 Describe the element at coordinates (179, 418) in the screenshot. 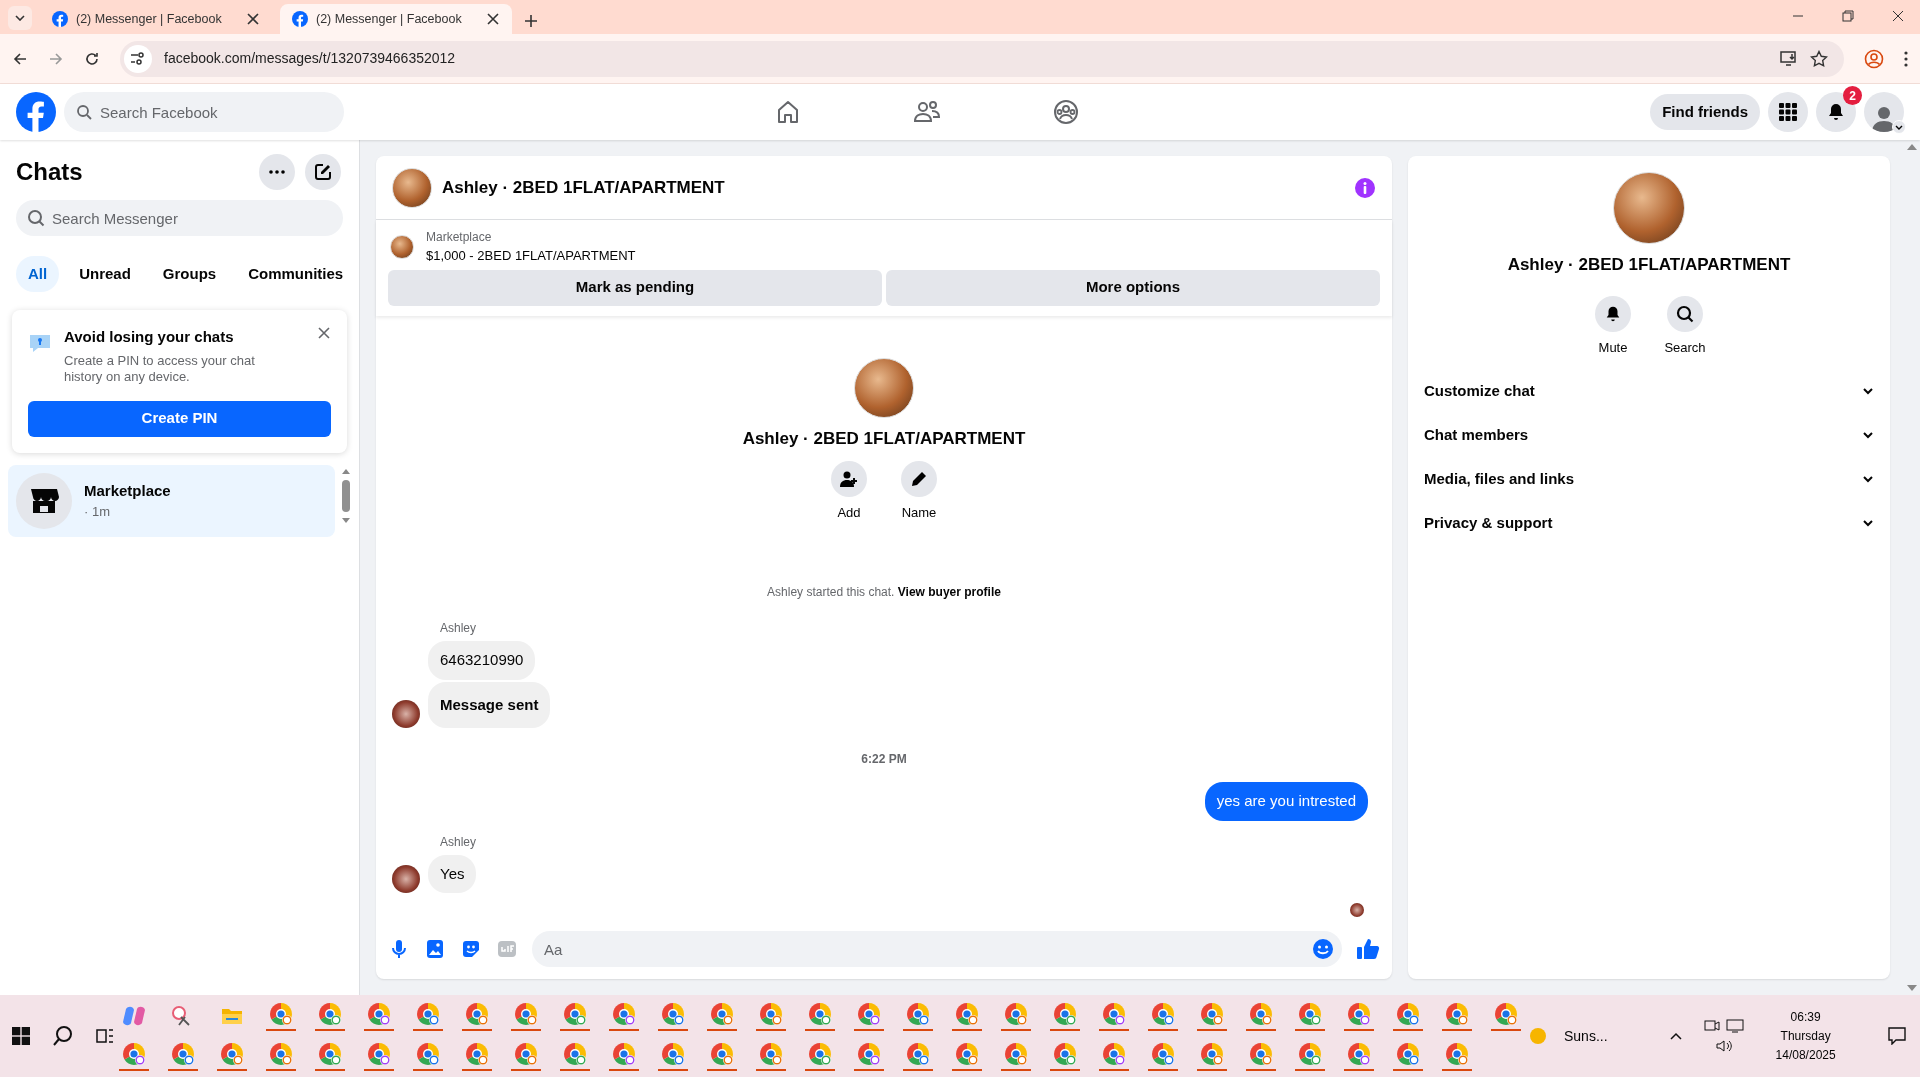

I see `create-pin-button: Create PIN` at that location.